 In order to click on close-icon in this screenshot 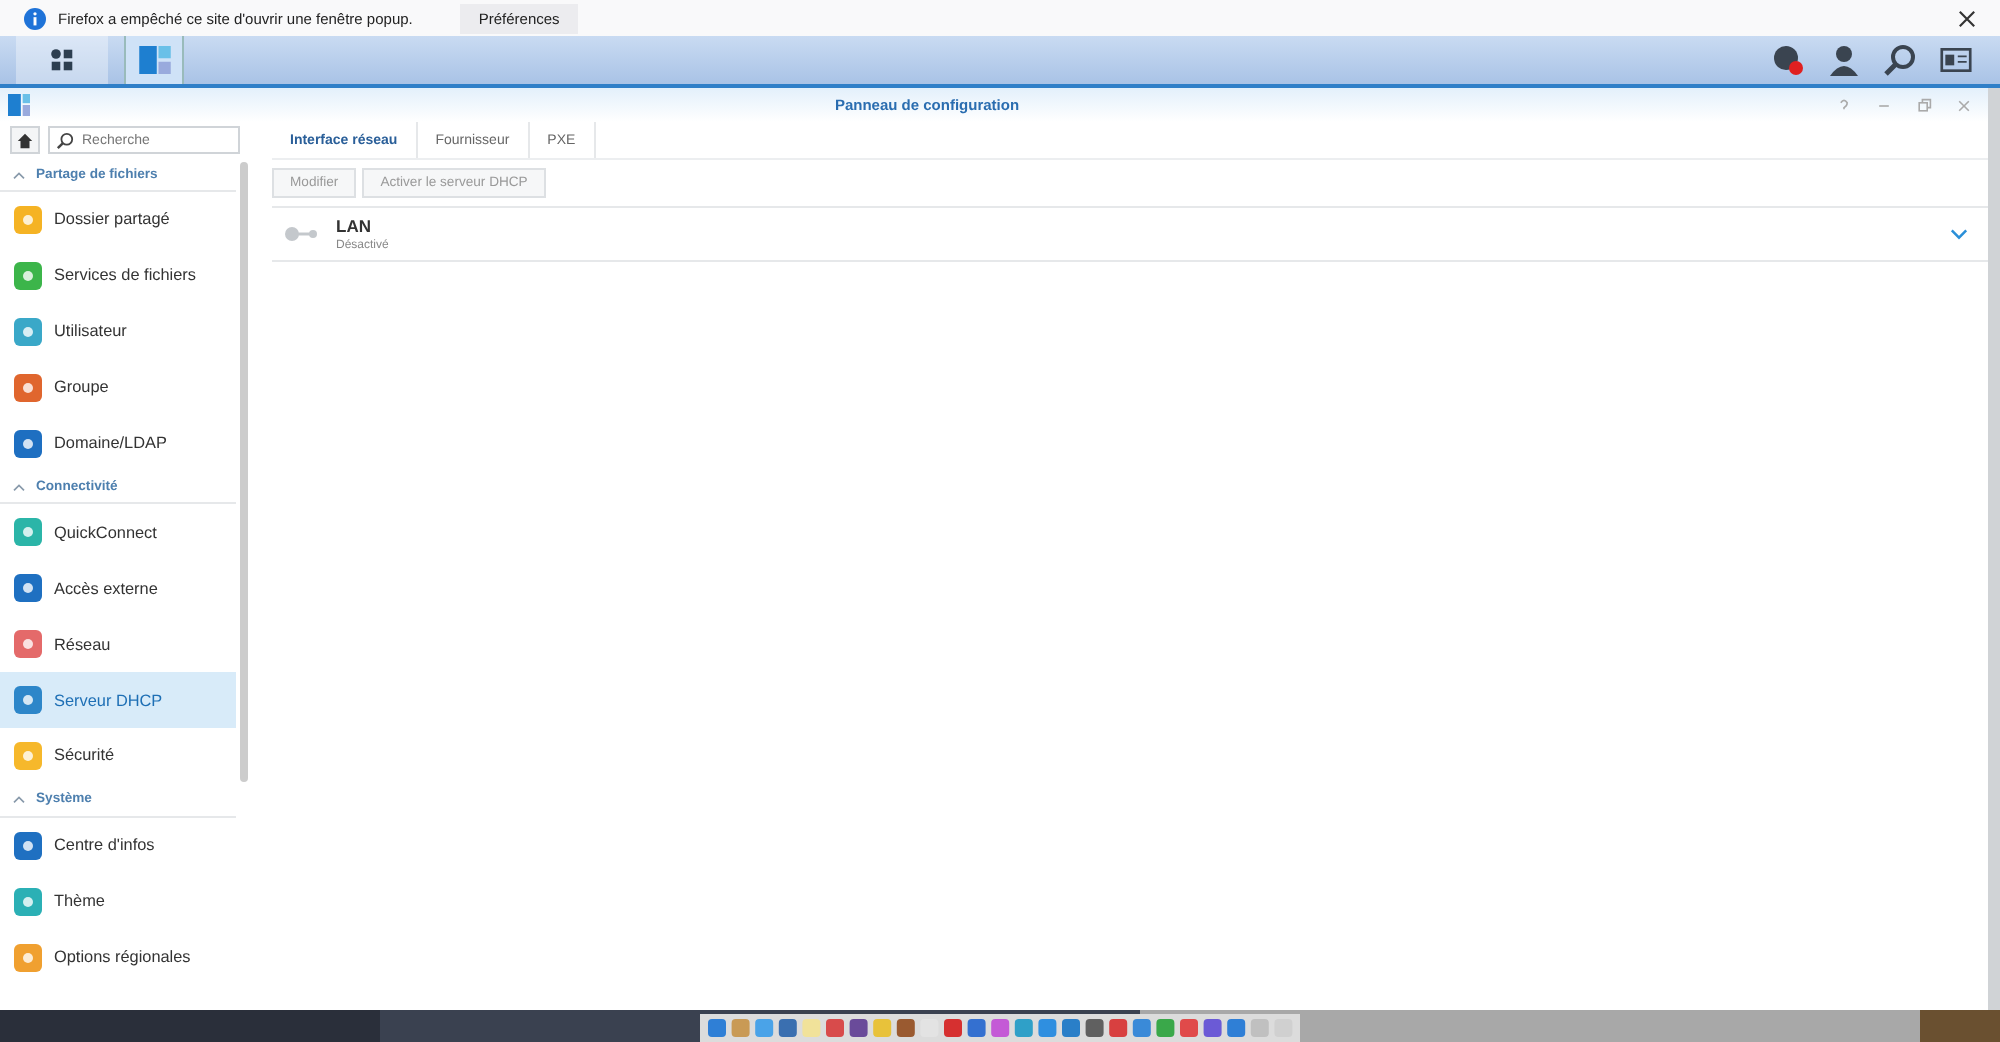, I will do `click(1967, 18)`.